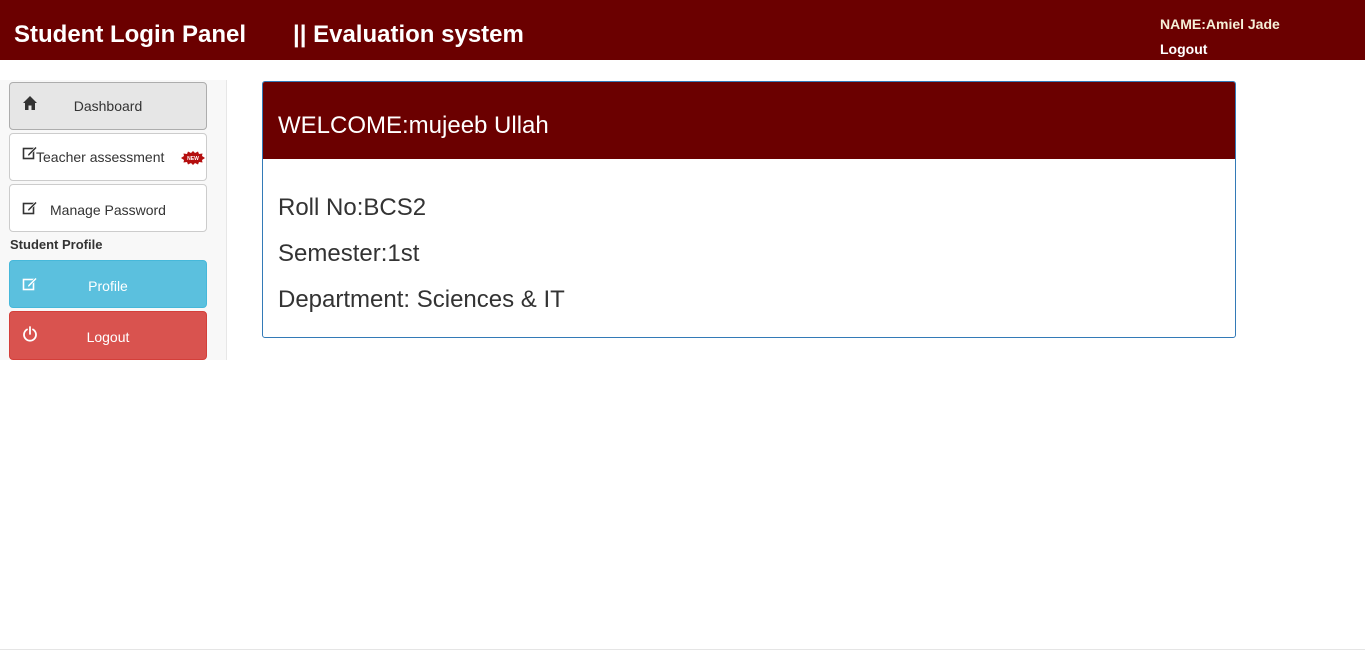  I want to click on sidebar-item-label: Dashboard, so click(108, 106).